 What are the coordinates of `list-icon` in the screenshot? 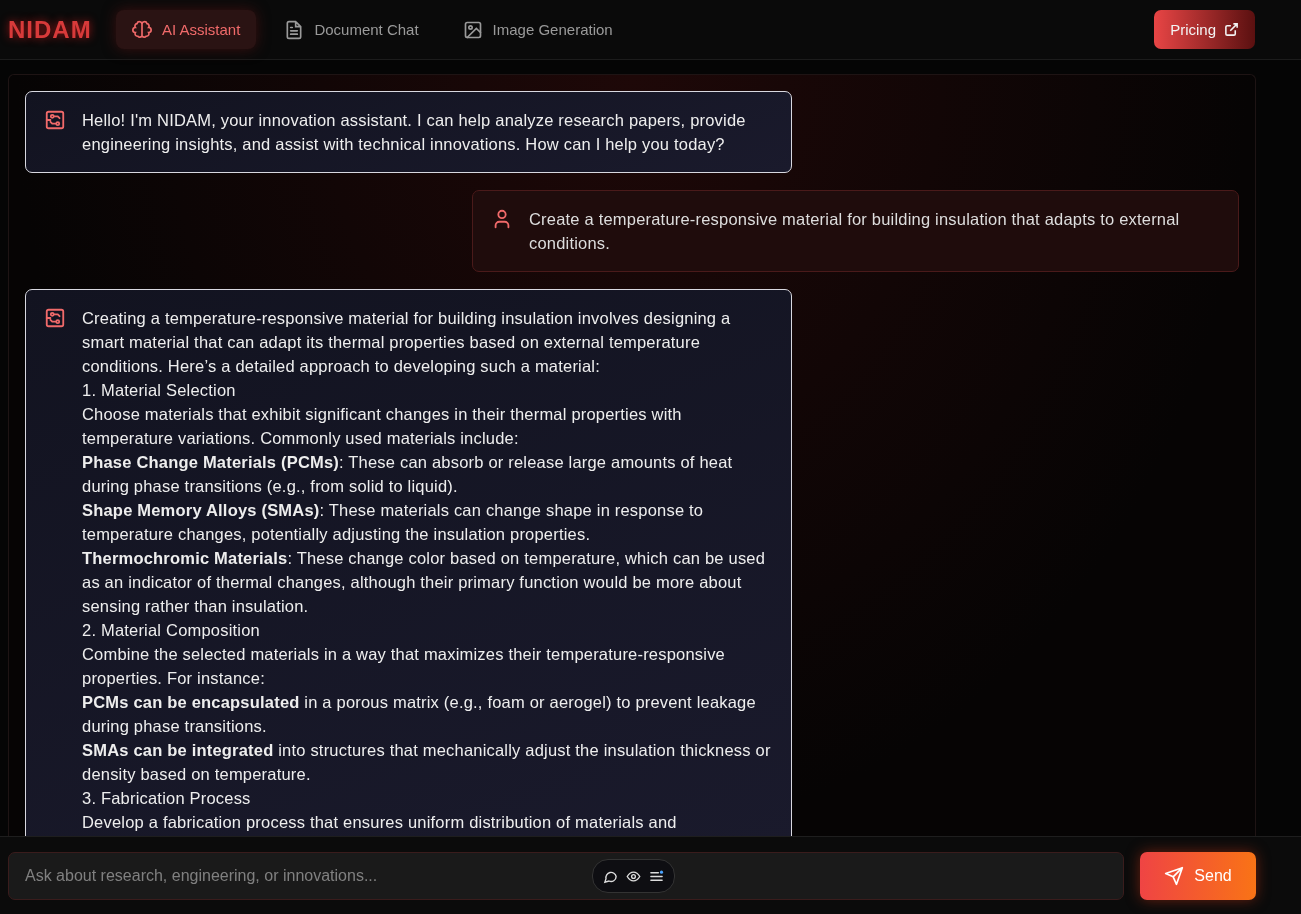 It's located at (656, 876).